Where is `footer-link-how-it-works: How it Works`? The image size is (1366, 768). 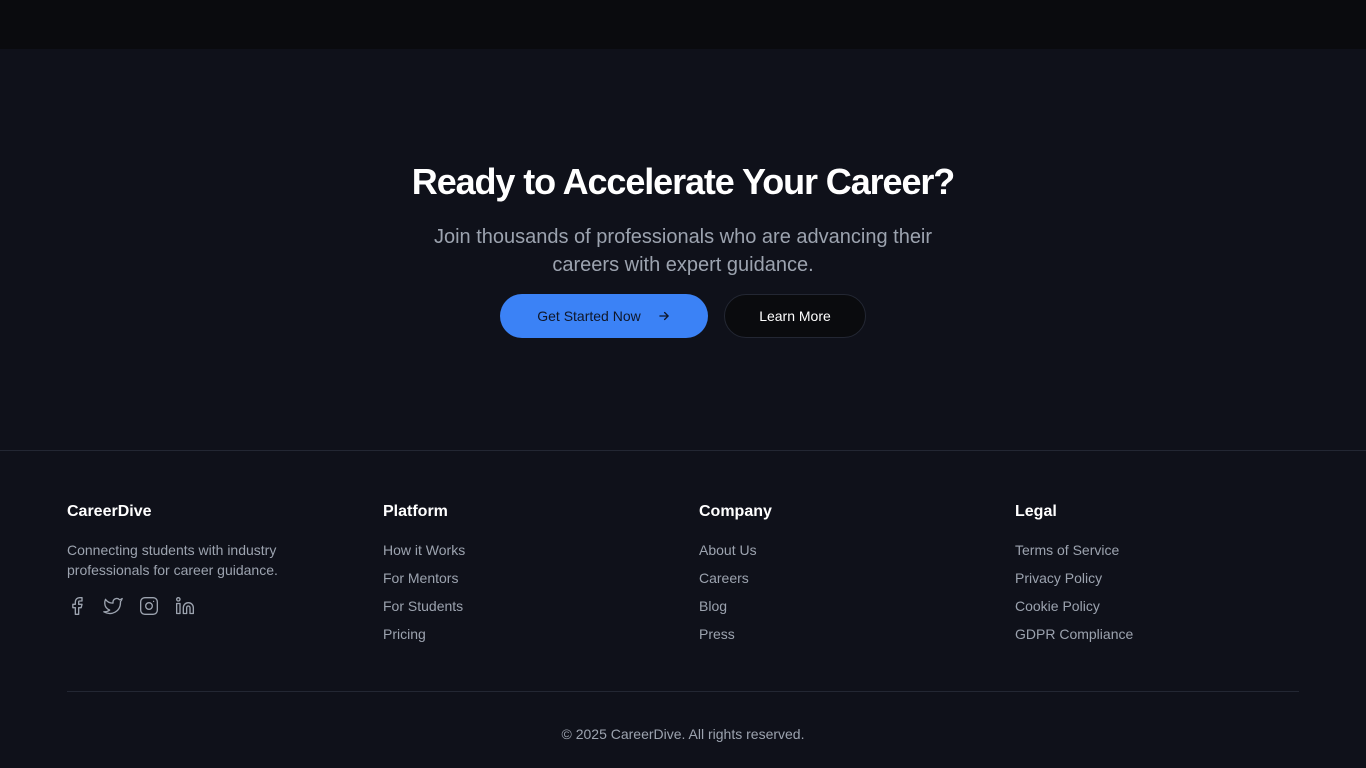
footer-link-how-it-works: How it Works is located at coordinates (523, 554).